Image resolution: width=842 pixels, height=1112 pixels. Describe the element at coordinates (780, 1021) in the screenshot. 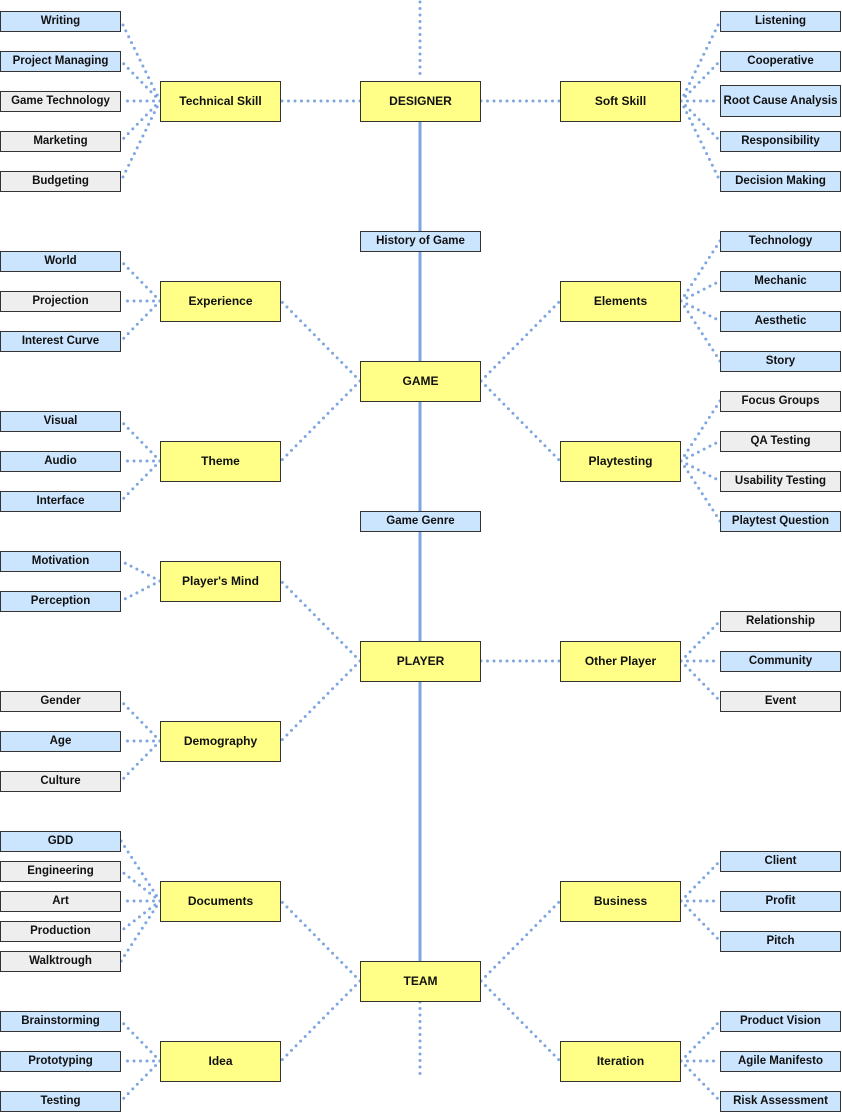

I see `leaf-node-product-vision: Product Vision` at that location.